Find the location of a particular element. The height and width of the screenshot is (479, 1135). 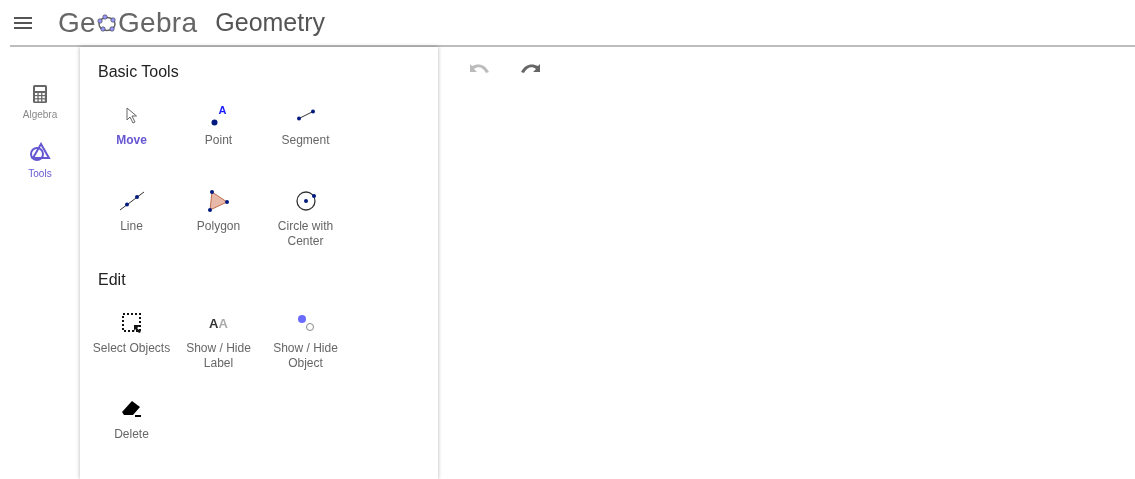

tool-button: Polygon is located at coordinates (218, 223).